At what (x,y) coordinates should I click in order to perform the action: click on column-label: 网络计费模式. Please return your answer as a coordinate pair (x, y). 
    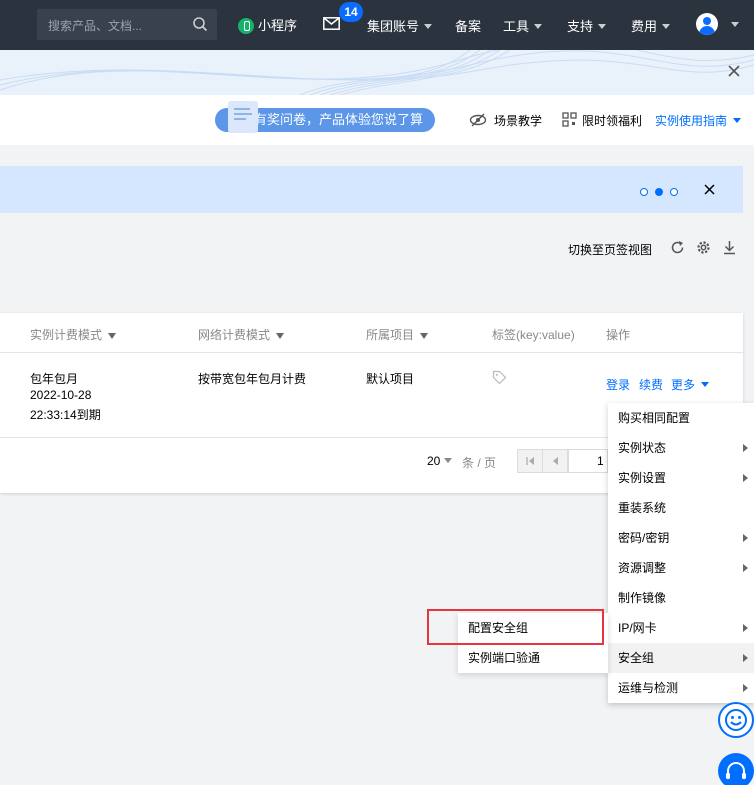
    Looking at the image, I should click on (234, 335).